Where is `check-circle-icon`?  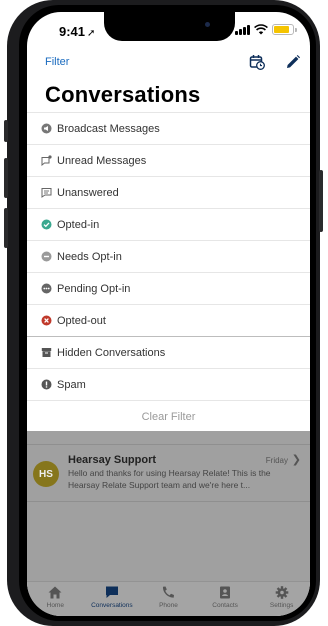 check-circle-icon is located at coordinates (46, 224).